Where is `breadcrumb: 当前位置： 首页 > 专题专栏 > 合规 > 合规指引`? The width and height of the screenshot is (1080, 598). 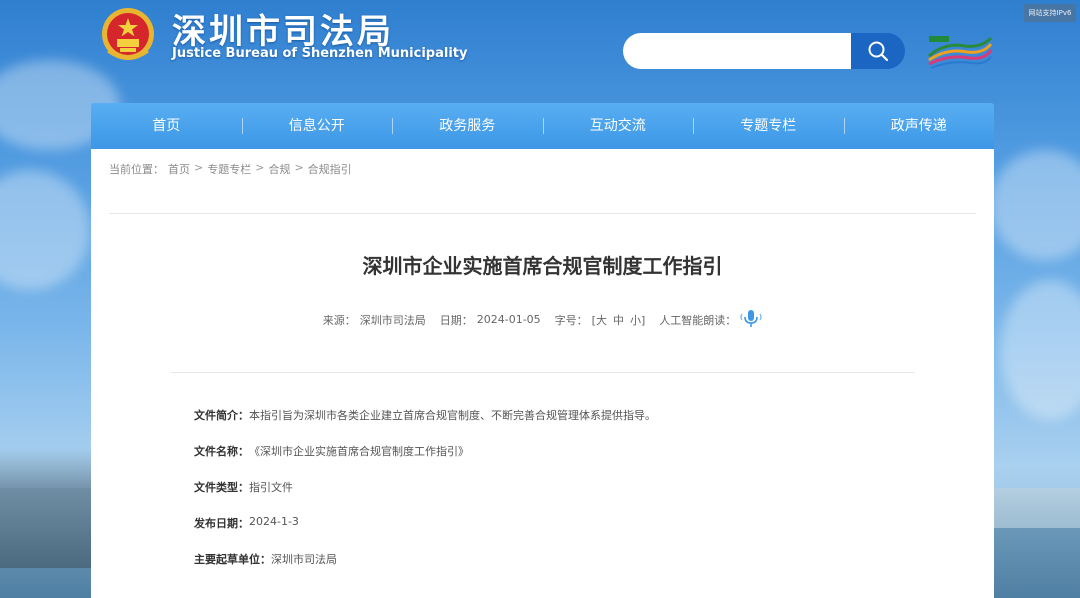 breadcrumb: 当前位置： 首页 > 专题专栏 > 合规 > 合规指引 is located at coordinates (230, 169).